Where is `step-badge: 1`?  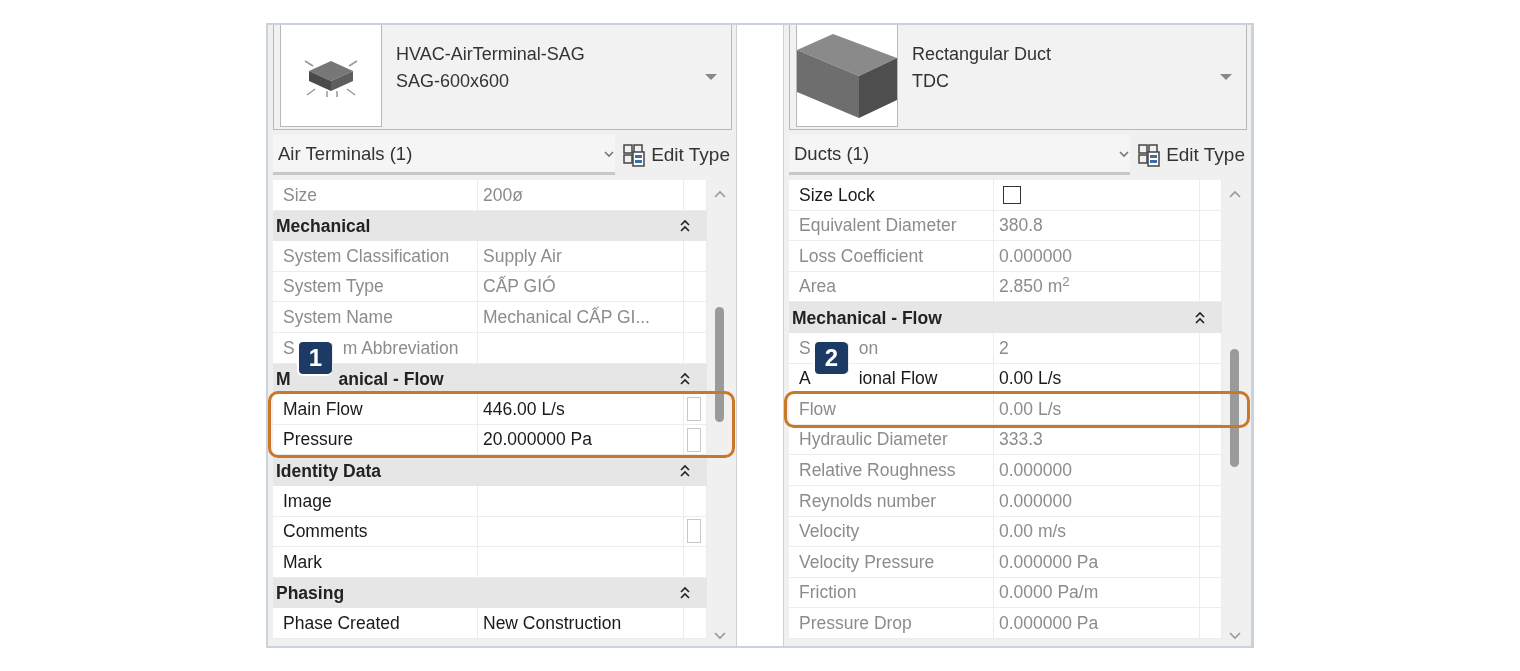 step-badge: 1 is located at coordinates (315, 357).